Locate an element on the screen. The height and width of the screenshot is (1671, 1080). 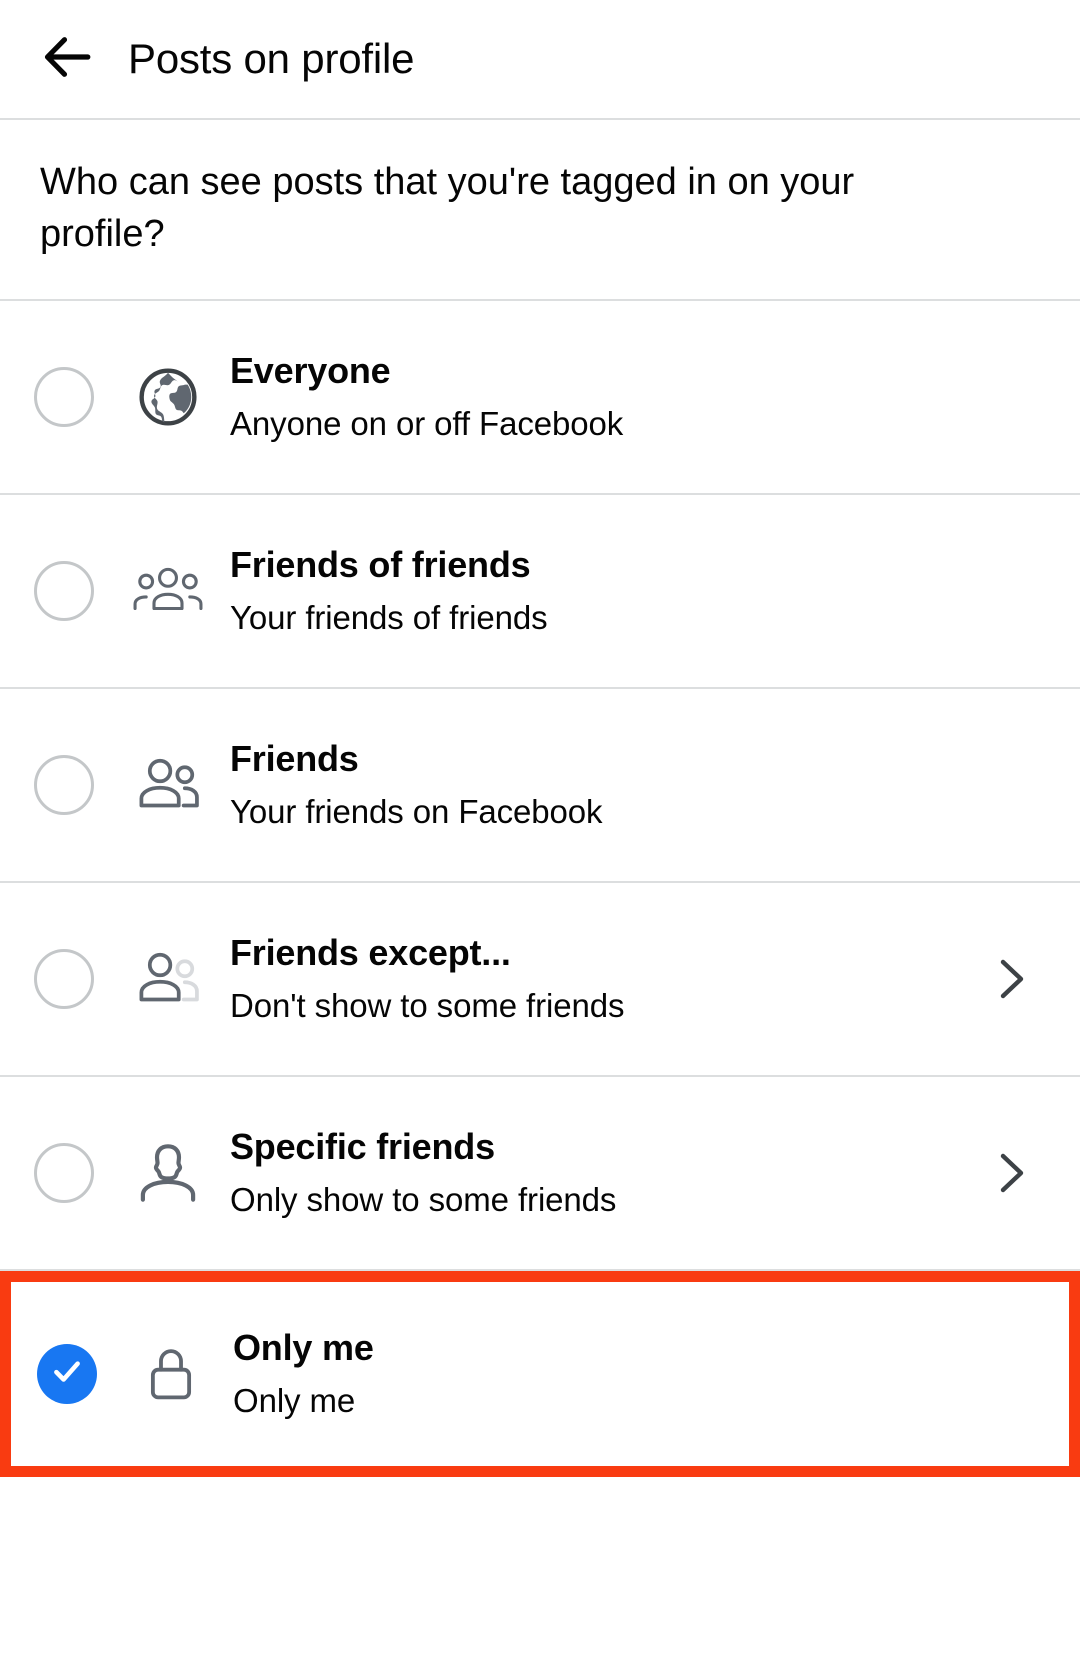
option-subtitle: Only me is located at coordinates (294, 1400).